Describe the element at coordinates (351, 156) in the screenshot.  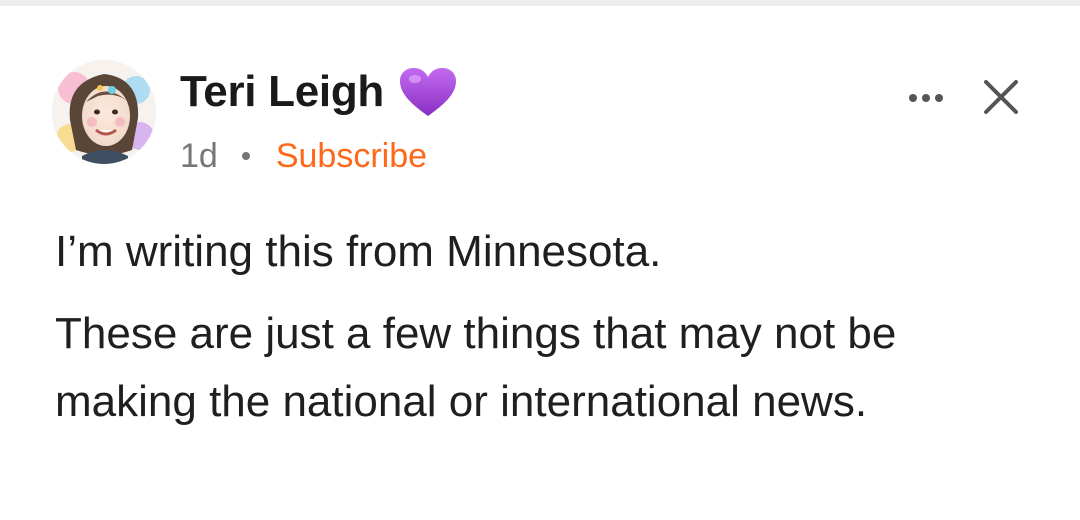
I see `subscribe-link: Subscribe` at that location.